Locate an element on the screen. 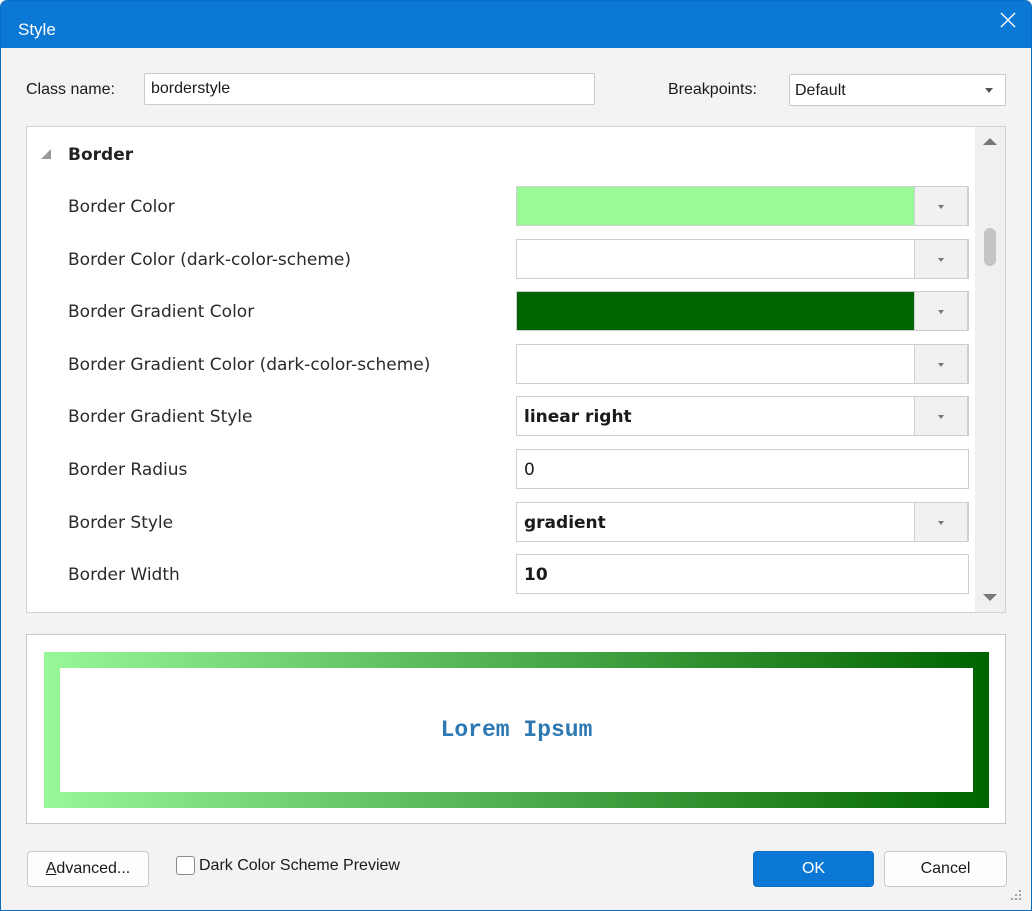 The width and height of the screenshot is (1032, 911). property-name: Border Style is located at coordinates (121, 522).